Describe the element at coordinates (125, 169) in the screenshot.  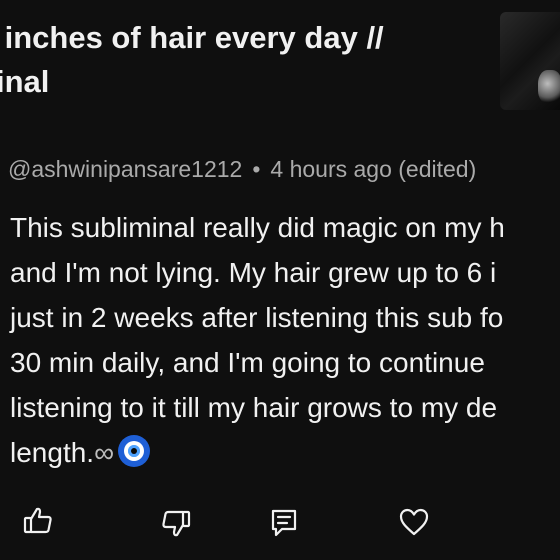
I see `comment-author: @ashwinipansare1212` at that location.